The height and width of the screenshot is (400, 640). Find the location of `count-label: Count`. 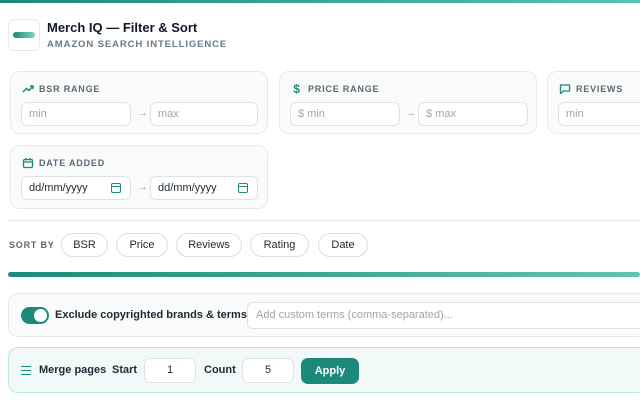

count-label: Count is located at coordinates (220, 370).